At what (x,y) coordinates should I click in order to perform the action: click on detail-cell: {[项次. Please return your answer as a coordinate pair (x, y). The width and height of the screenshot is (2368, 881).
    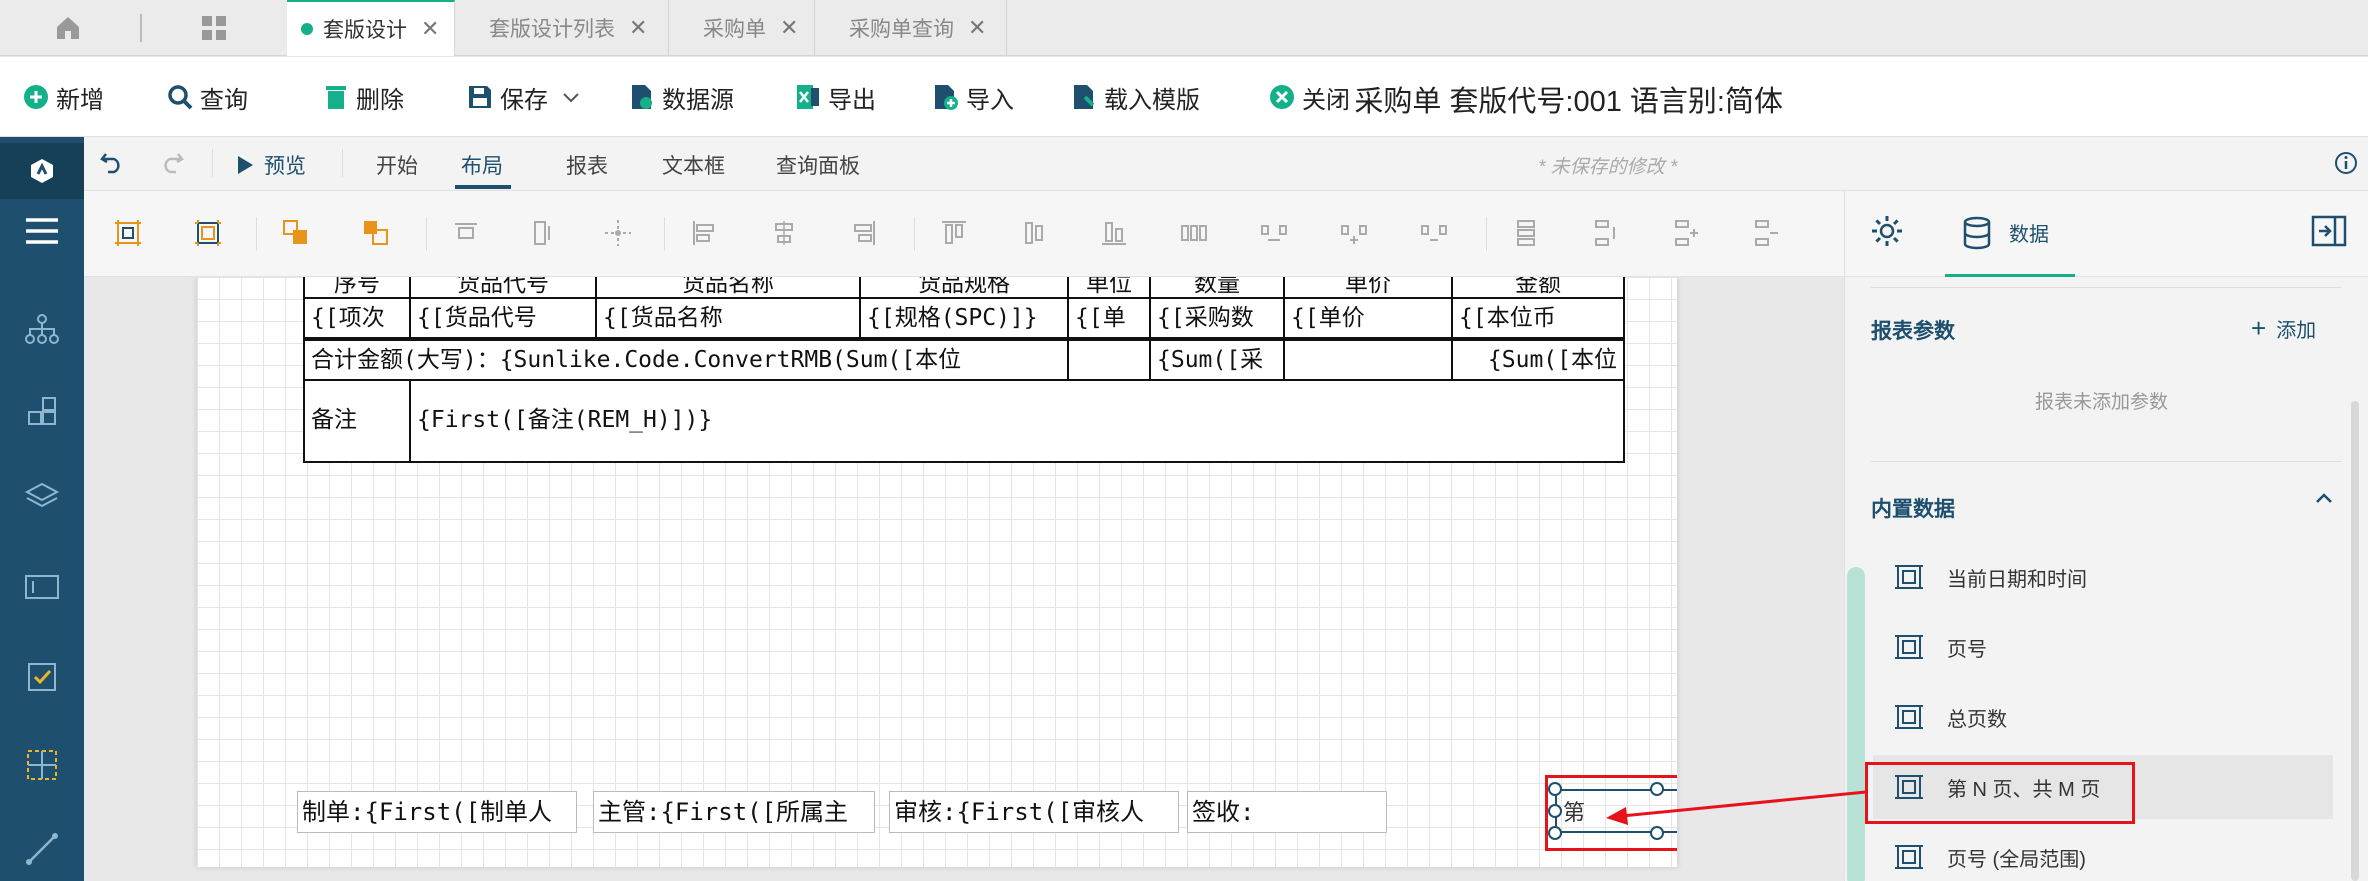
    Looking at the image, I should click on (357, 318).